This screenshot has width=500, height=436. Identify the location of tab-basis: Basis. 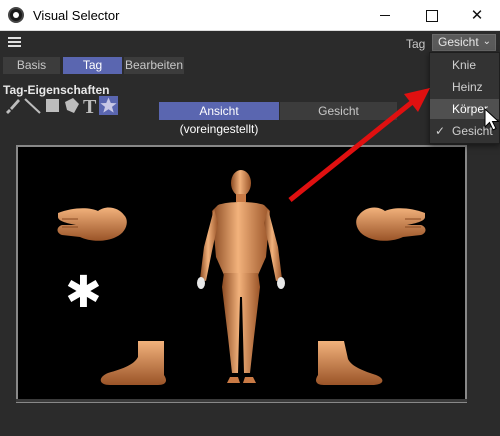
(31, 65).